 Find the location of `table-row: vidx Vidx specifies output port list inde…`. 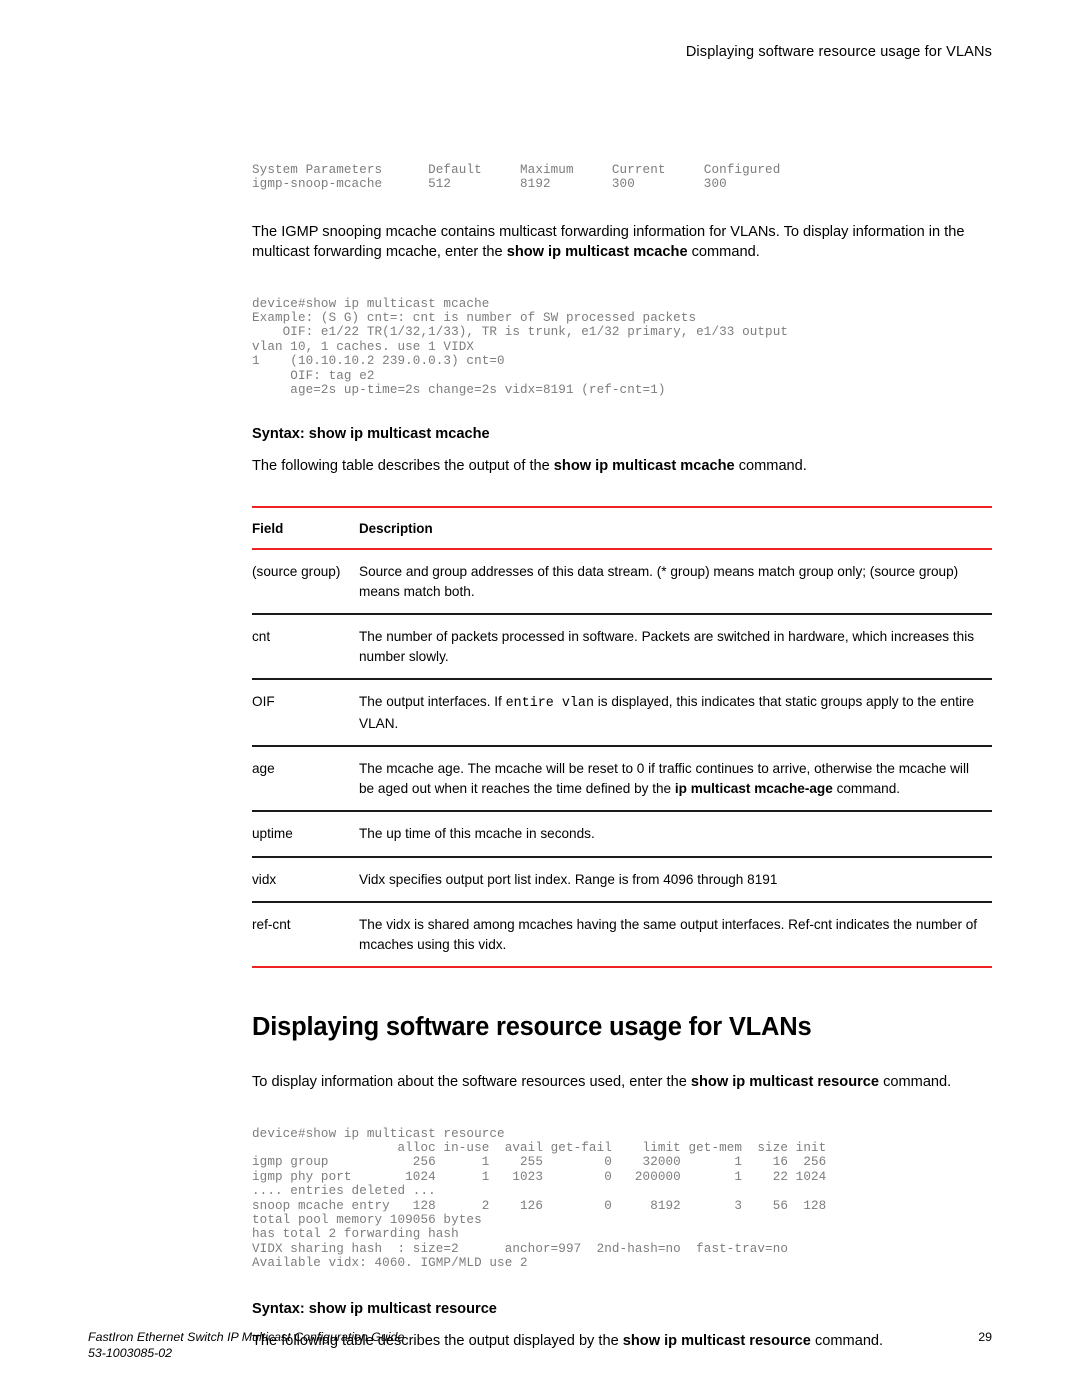

table-row: vidx Vidx specifies output port list inde… is located at coordinates (622, 880).